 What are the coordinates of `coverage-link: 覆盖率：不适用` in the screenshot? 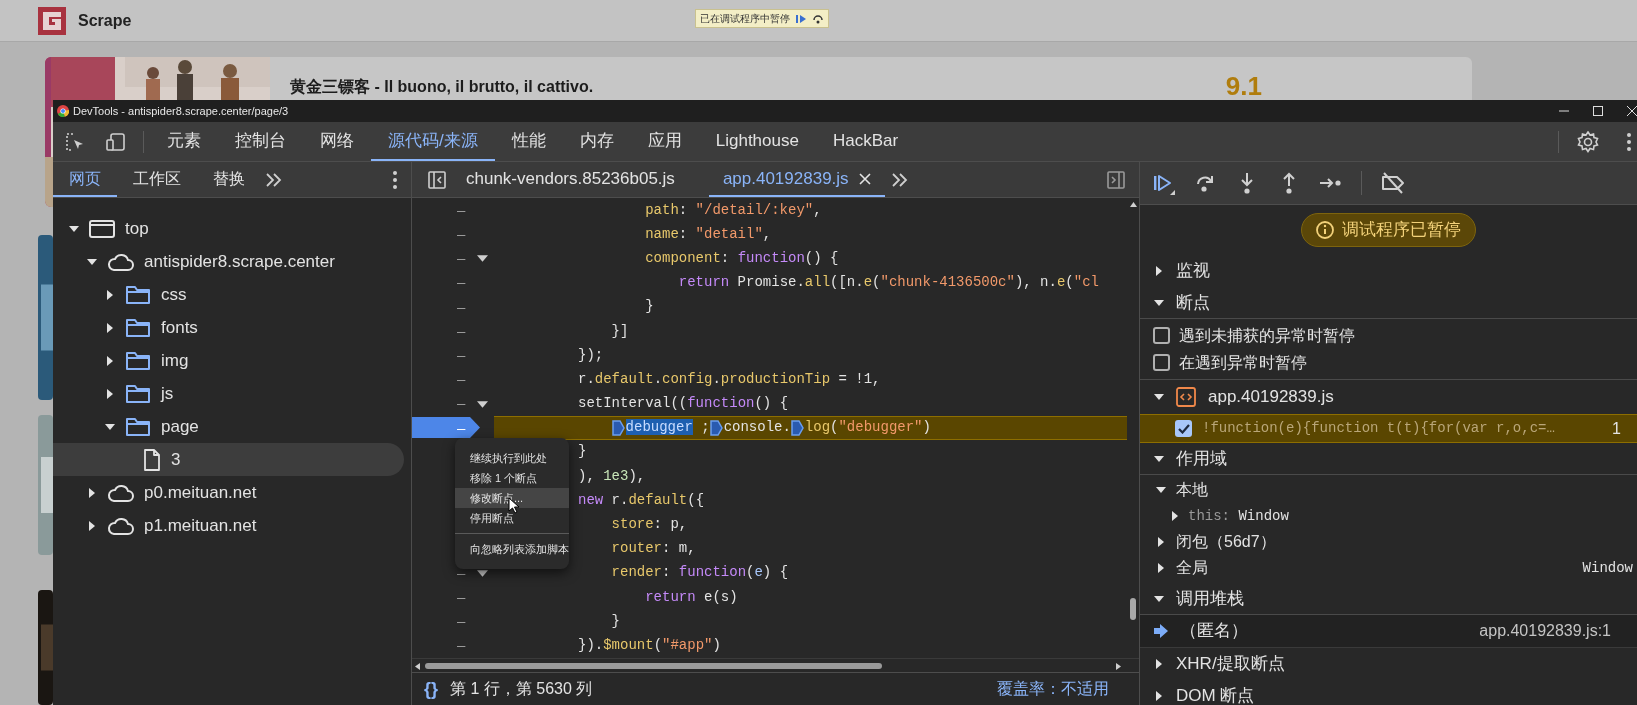 It's located at (1053, 689).